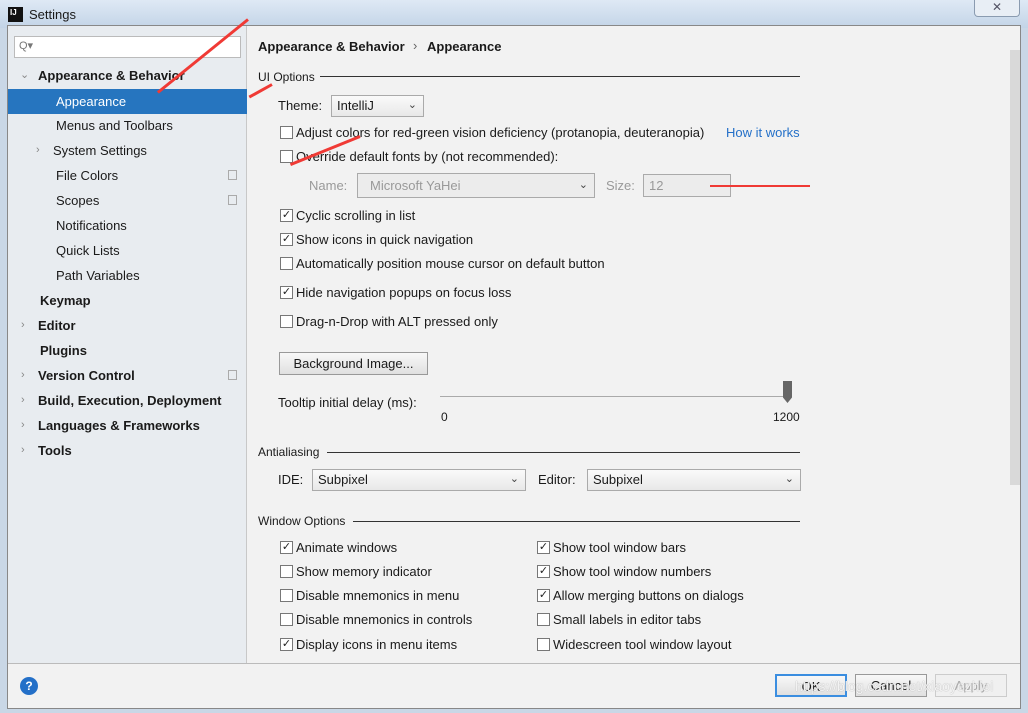  I want to click on scrollbar-thumb, so click(1015, 267).